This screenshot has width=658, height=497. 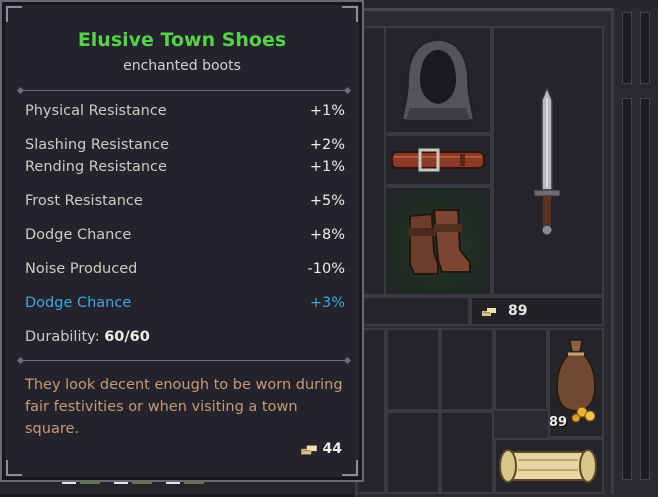 I want to click on stat-value: +3%, so click(x=327, y=303).